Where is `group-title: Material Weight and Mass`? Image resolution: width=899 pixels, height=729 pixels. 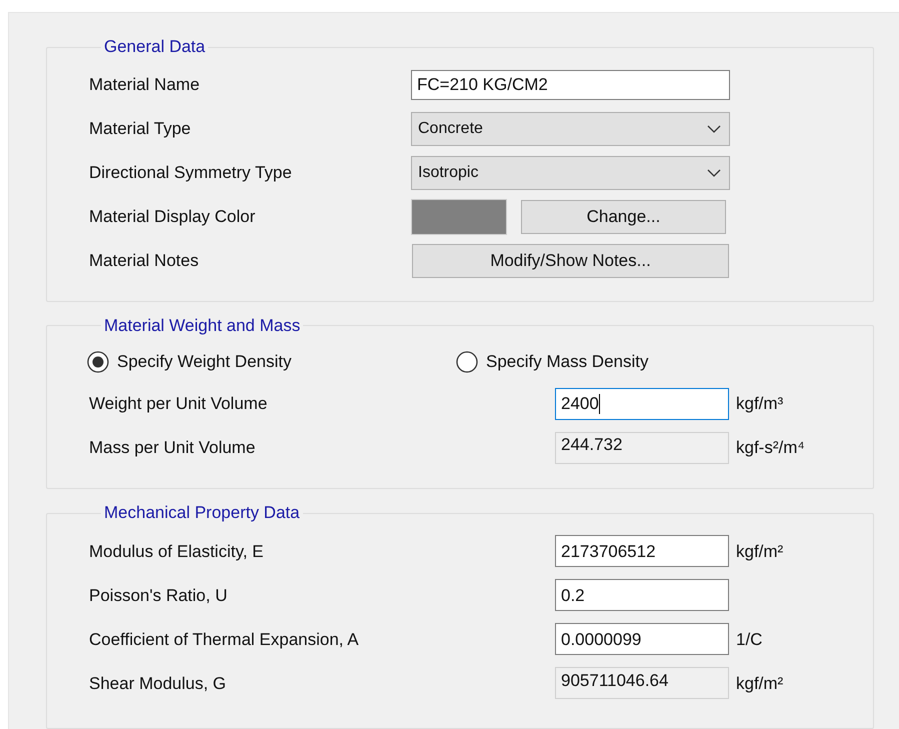
group-title: Material Weight and Mass is located at coordinates (202, 326).